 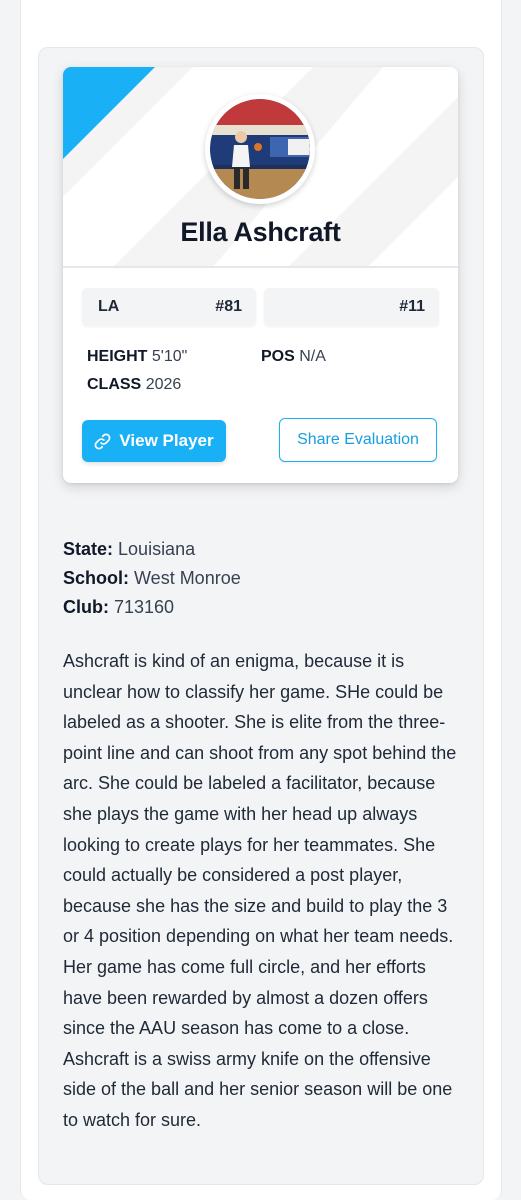 What do you see at coordinates (96, 578) in the screenshot?
I see `school-label: School:` at bounding box center [96, 578].